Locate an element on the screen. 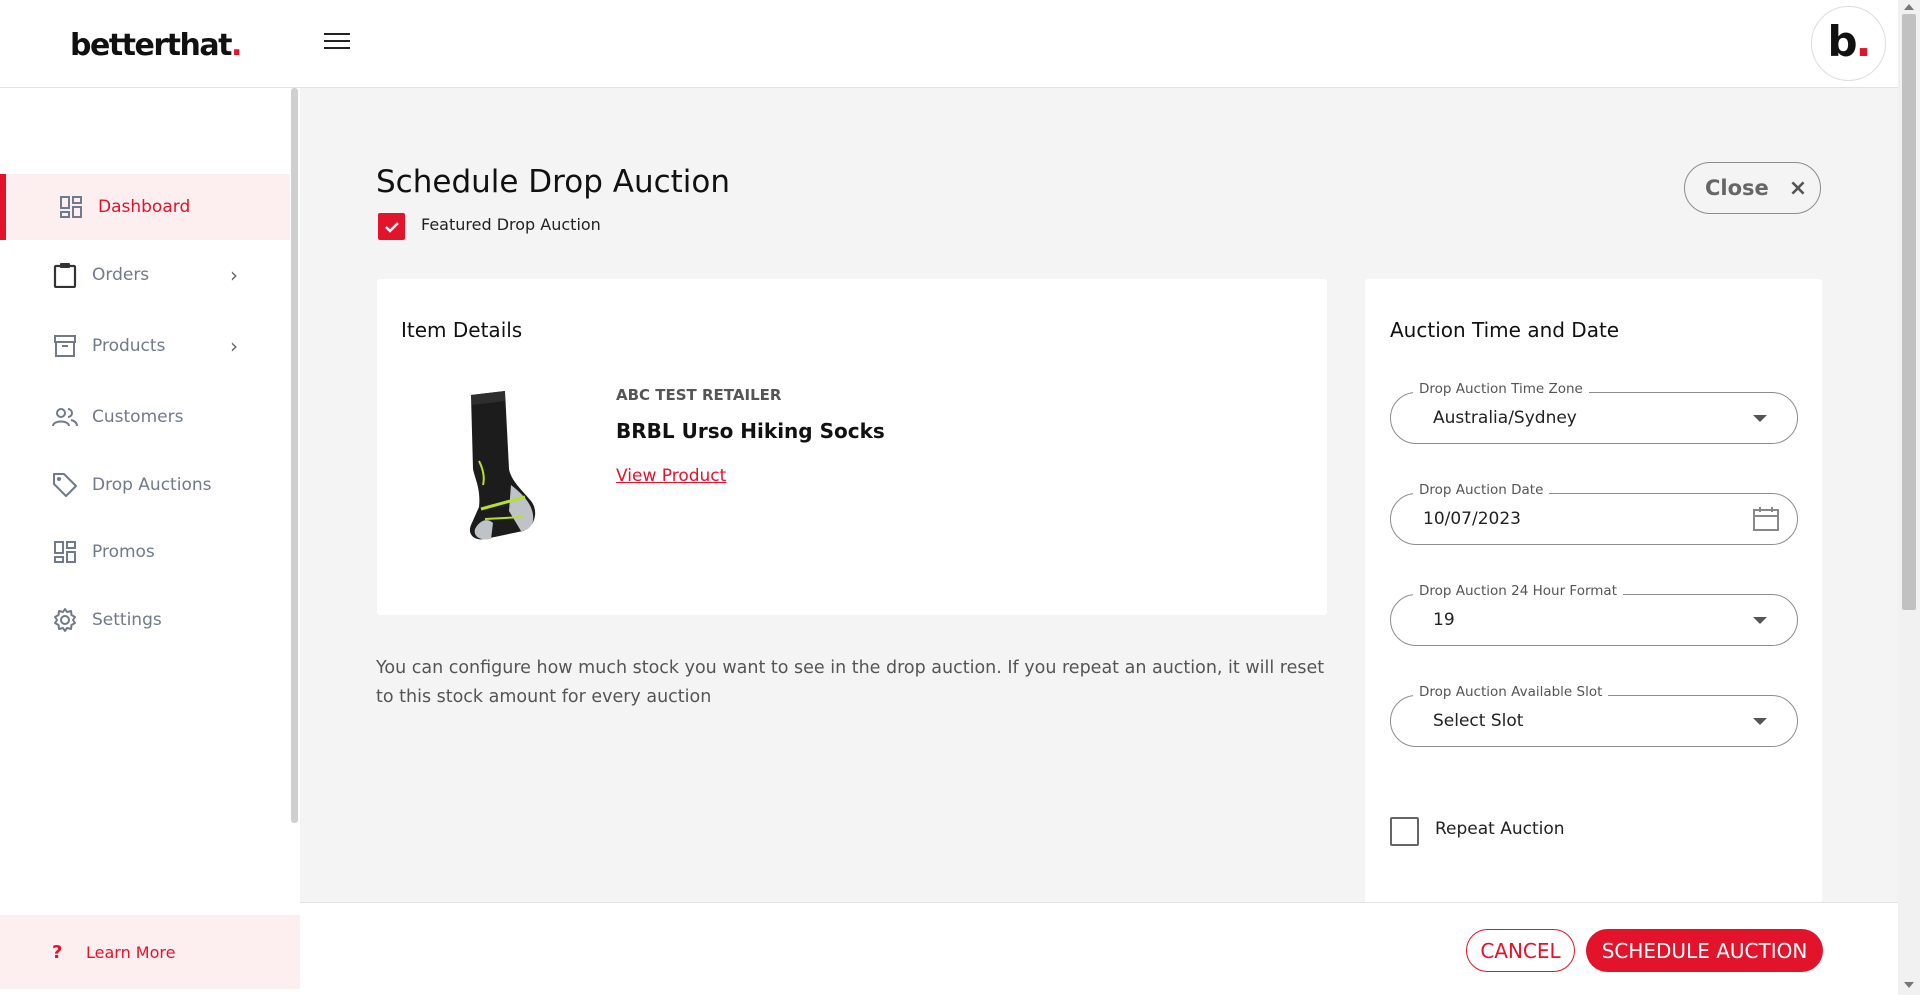  calendar-icon is located at coordinates (1766, 521).